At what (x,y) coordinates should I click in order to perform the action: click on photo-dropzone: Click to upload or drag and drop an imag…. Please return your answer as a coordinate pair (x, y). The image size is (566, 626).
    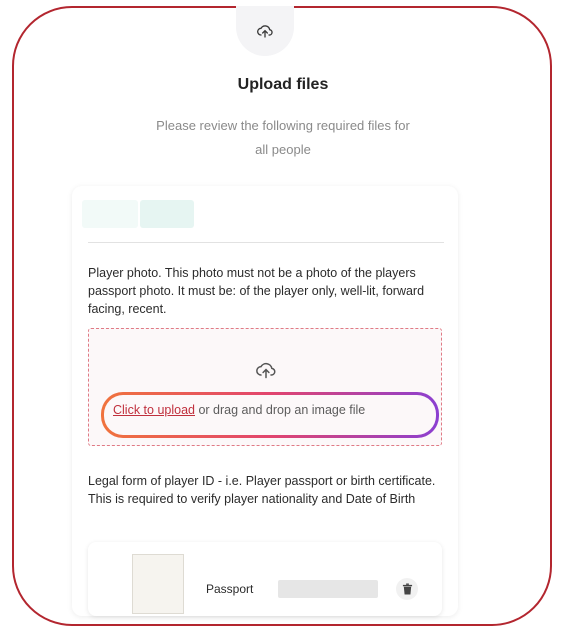
    Looking at the image, I should click on (265, 387).